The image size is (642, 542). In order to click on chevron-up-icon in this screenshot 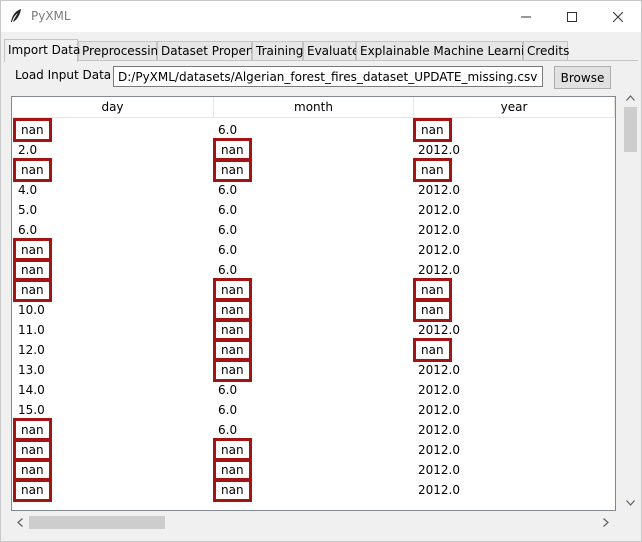, I will do `click(630, 97)`.